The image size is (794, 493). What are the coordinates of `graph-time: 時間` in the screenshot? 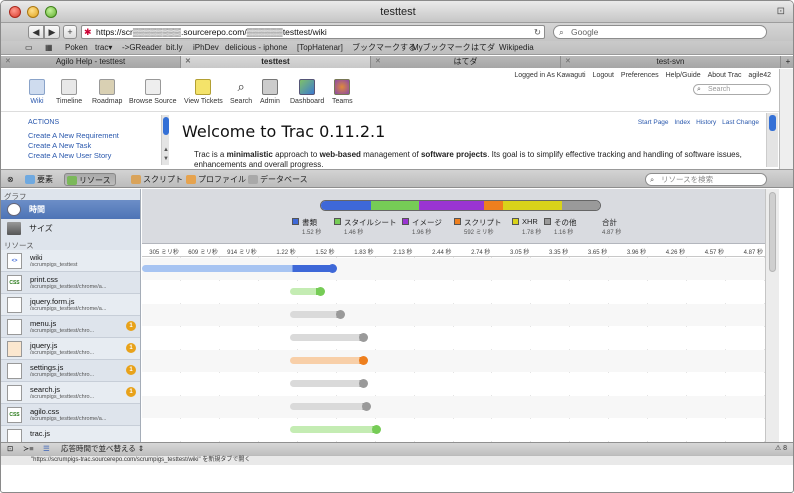 It's located at (70, 209).